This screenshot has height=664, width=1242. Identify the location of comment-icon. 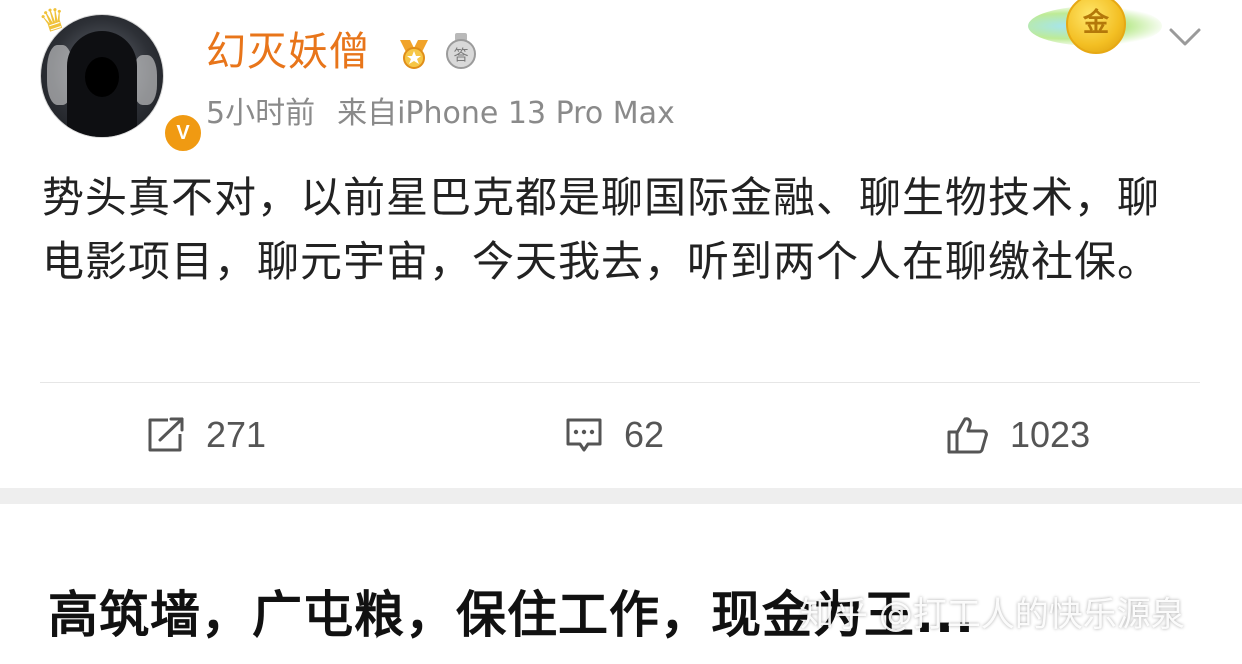
(584, 435).